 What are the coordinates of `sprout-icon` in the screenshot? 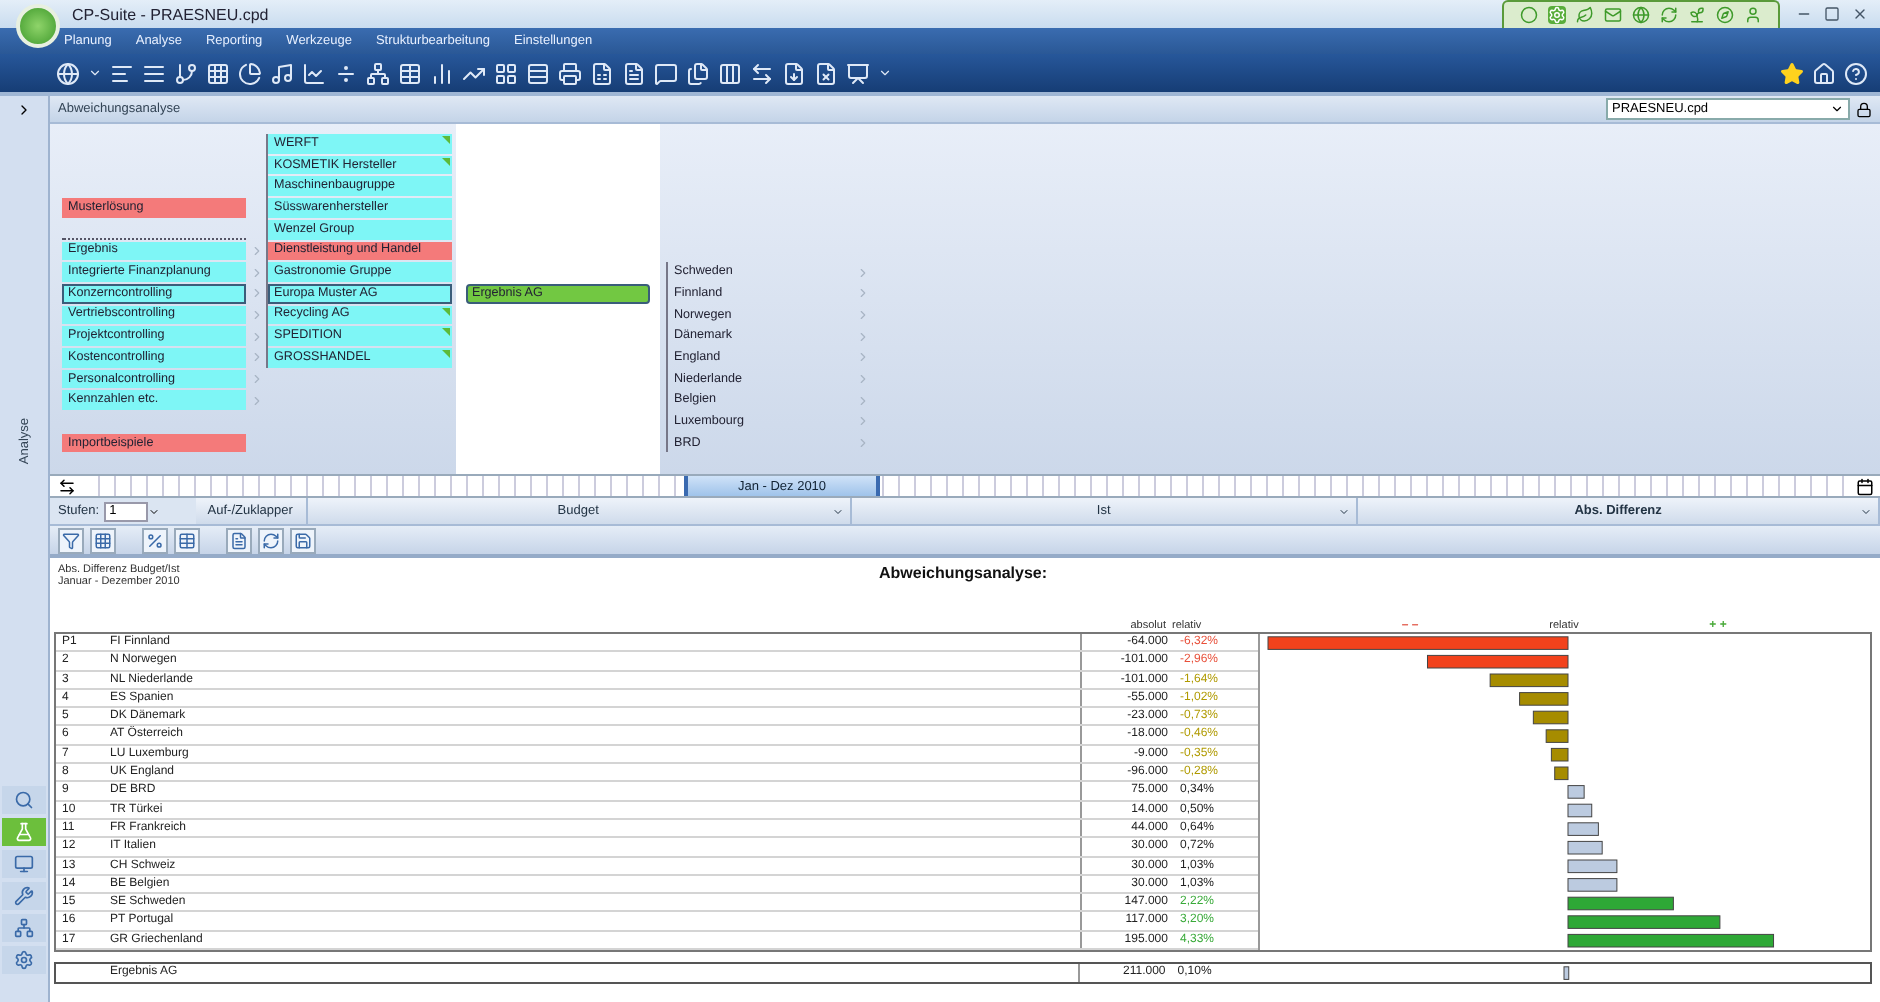 It's located at (1697, 15).